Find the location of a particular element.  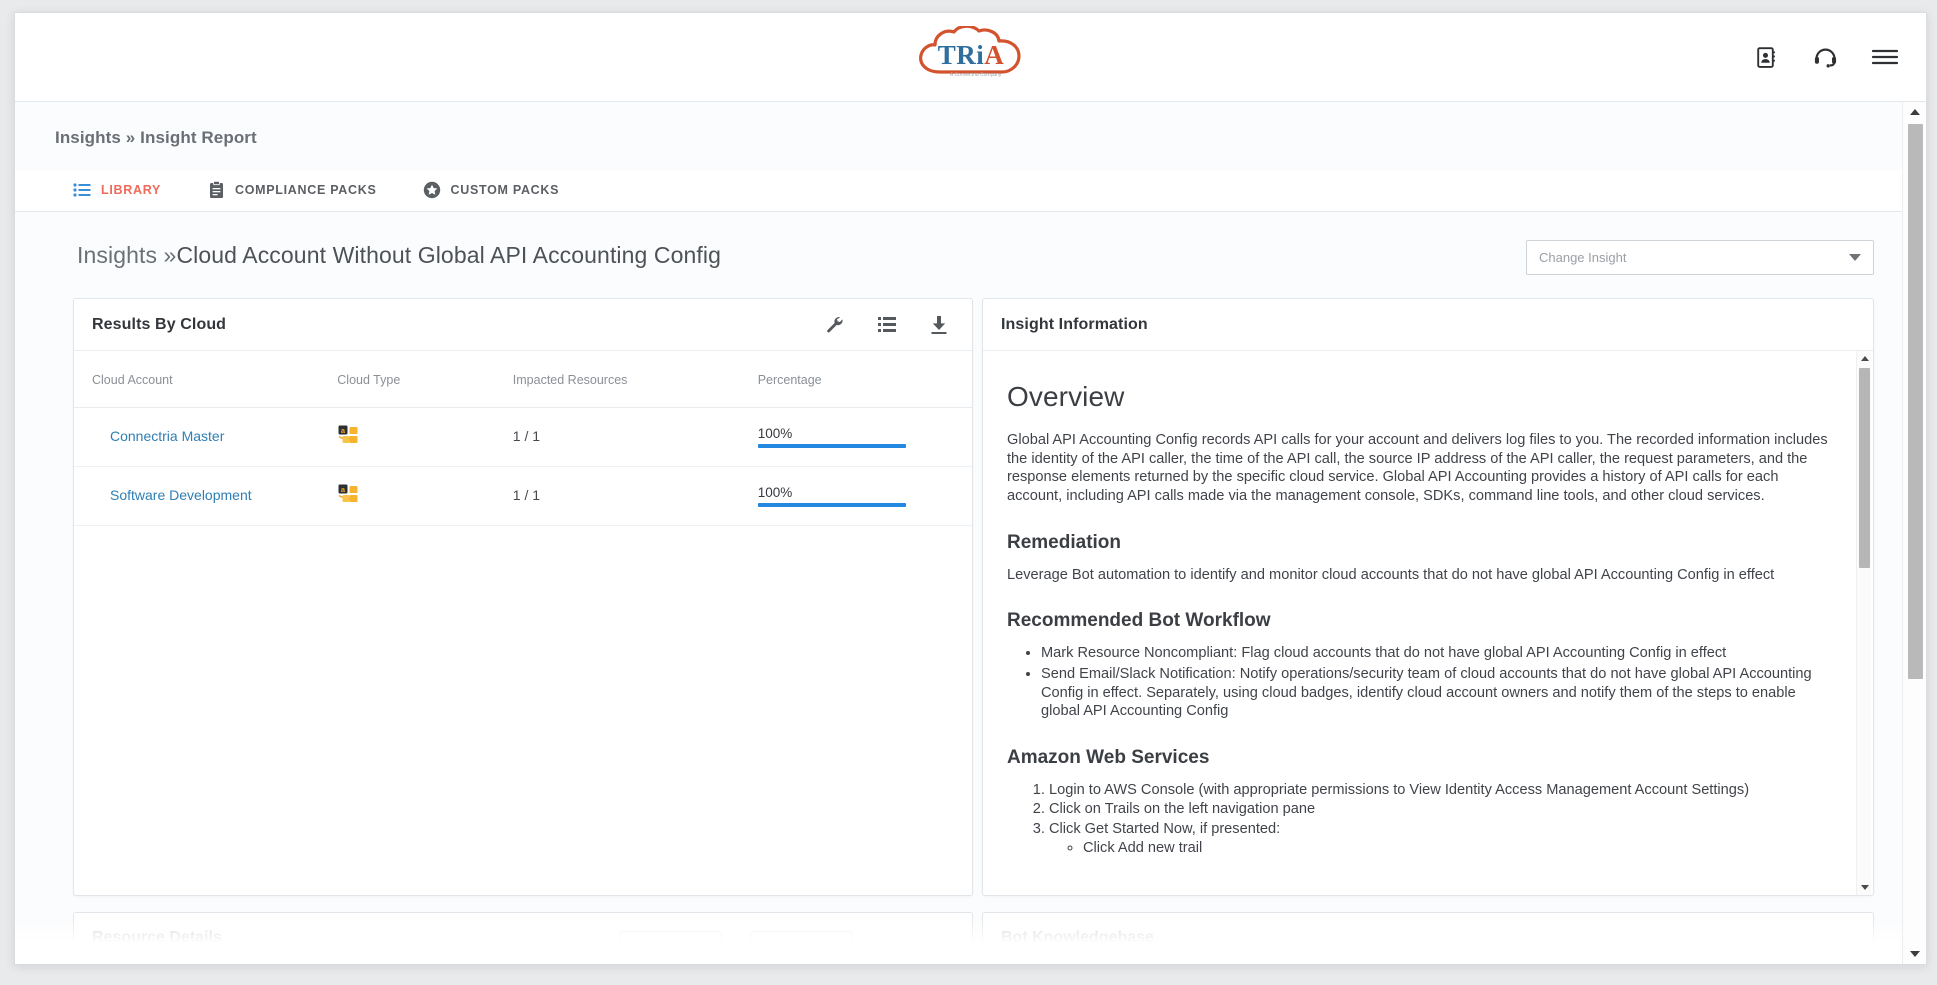

tab-library-label: LIBRARY is located at coordinates (131, 189).